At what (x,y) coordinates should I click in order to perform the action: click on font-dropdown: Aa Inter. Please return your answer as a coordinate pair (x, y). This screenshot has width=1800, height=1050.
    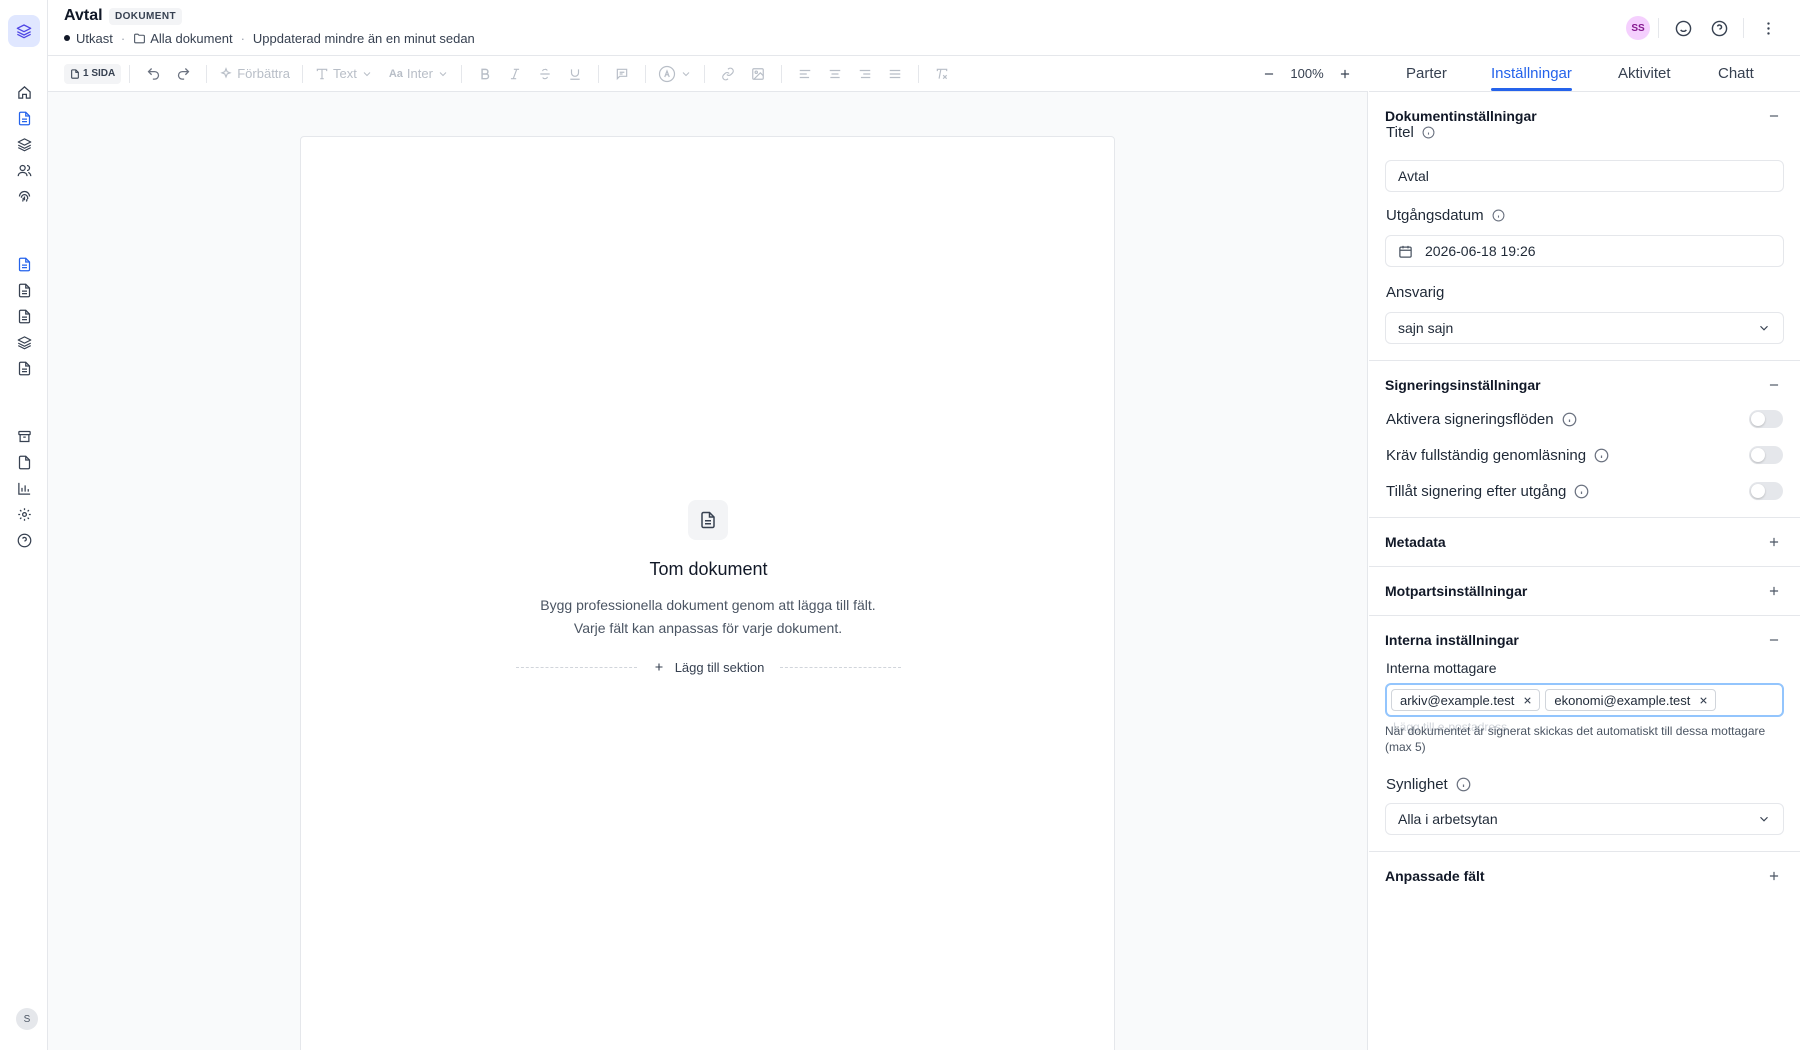
    Looking at the image, I should click on (419, 74).